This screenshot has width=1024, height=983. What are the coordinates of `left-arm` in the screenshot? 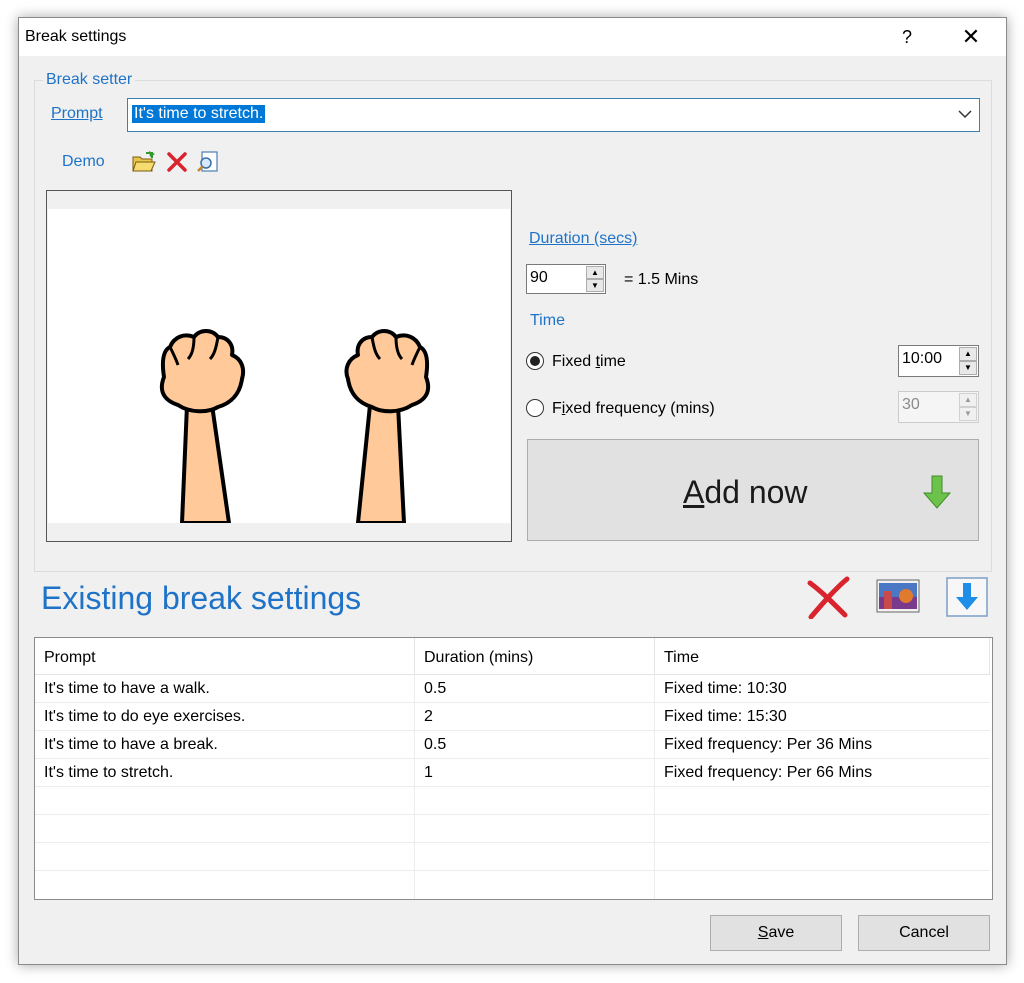 It's located at (202, 427).